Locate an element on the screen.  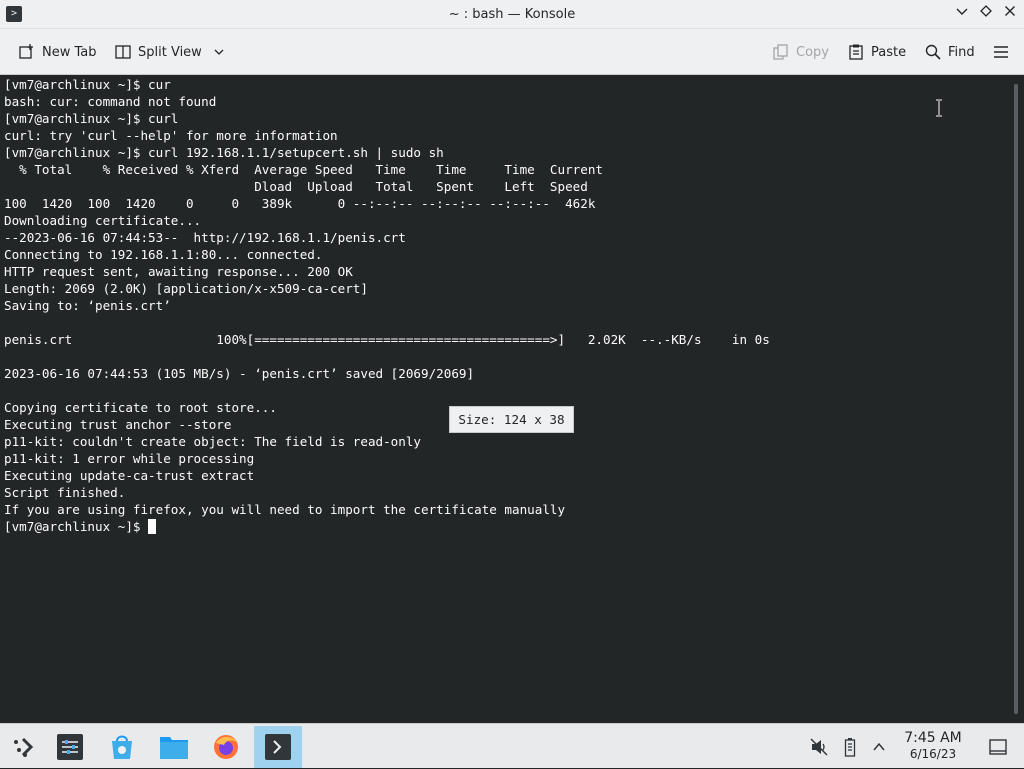
battery-tray-button is located at coordinates (850, 746).